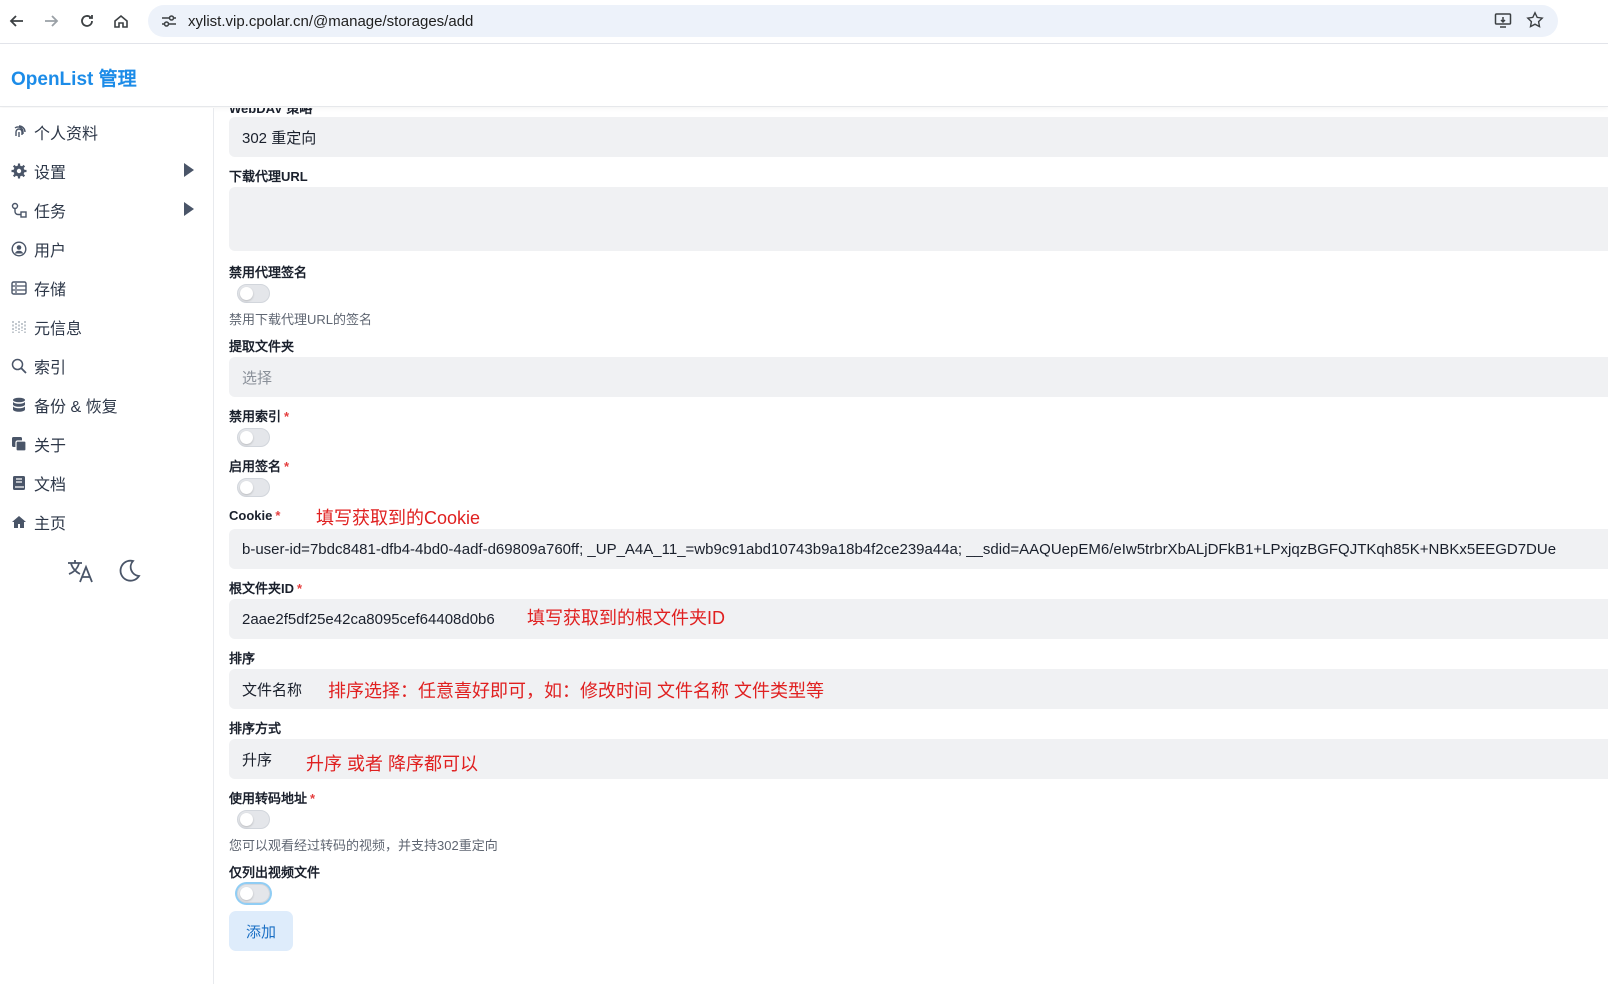 Image resolution: width=1608 pixels, height=984 pixels. Describe the element at coordinates (19, 483) in the screenshot. I see `book-icon` at that location.